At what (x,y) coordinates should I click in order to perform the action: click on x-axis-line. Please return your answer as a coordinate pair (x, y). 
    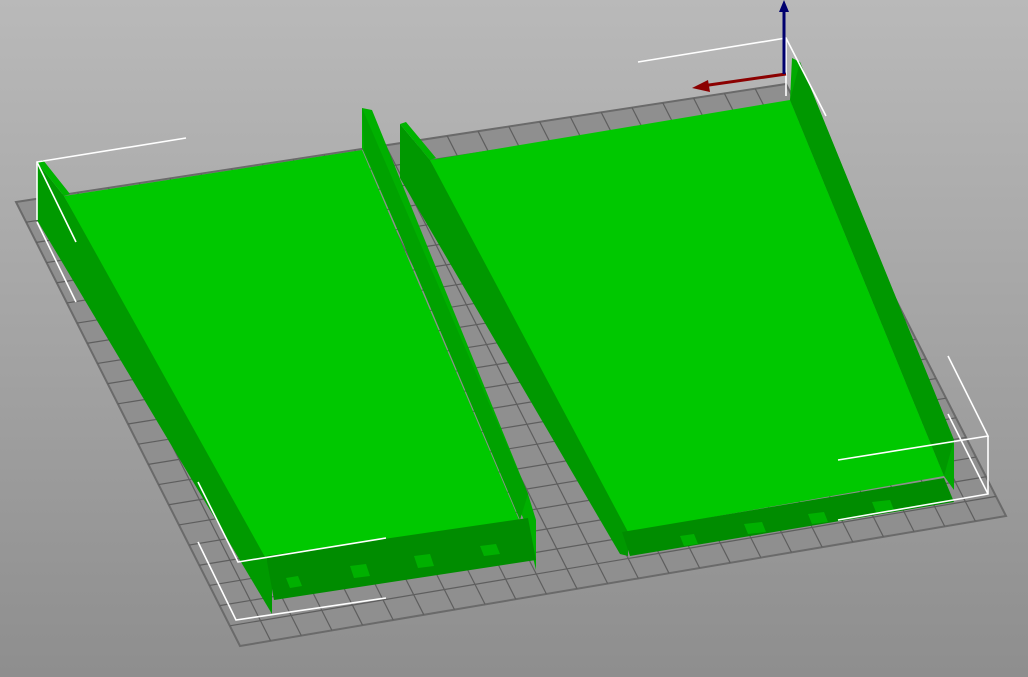
    Looking at the image, I should click on (744, 80).